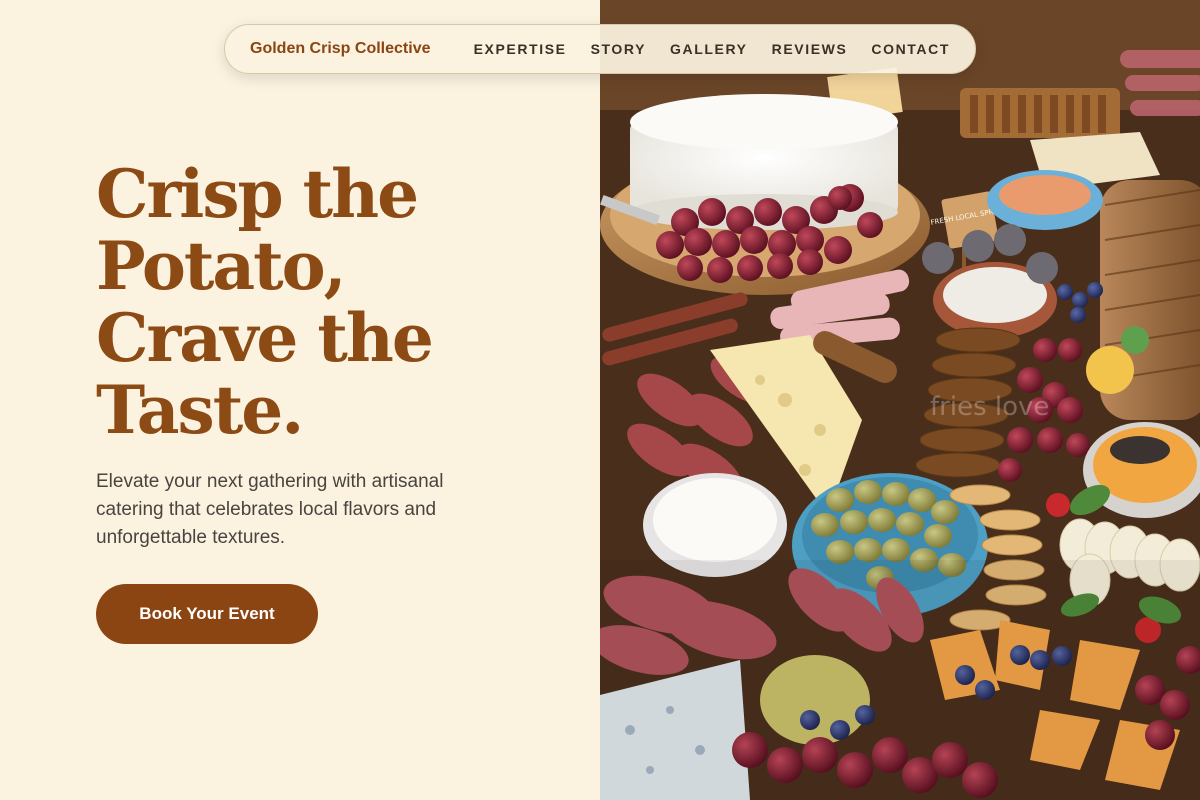 This screenshot has width=1200, height=800. What do you see at coordinates (200, 410) in the screenshot?
I see `headline-line-4: Taste.` at bounding box center [200, 410].